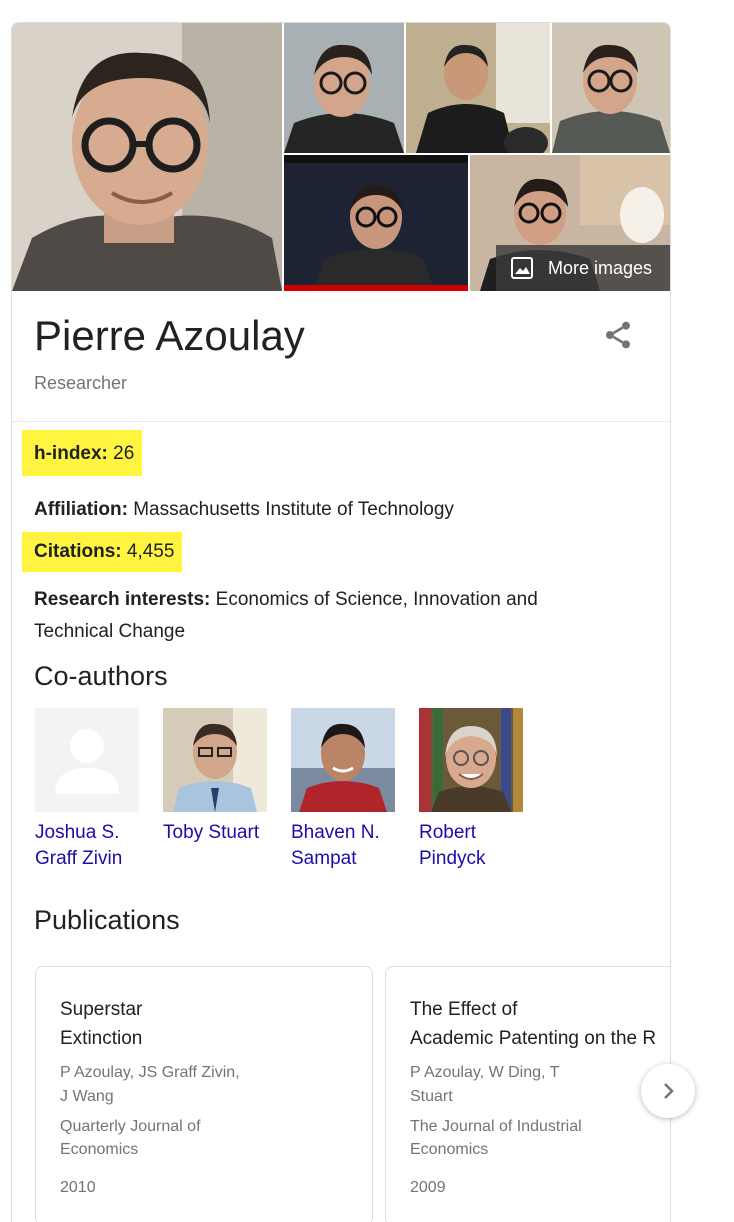 The image size is (734, 1222). What do you see at coordinates (78, 551) in the screenshot?
I see `fact-label: Citations:` at bounding box center [78, 551].